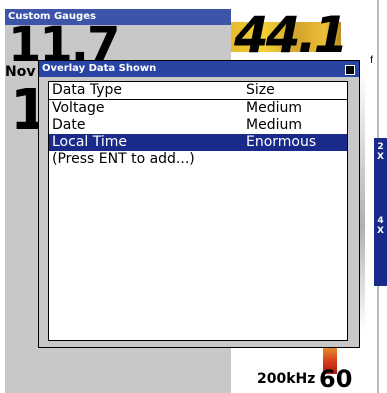 This screenshot has height=393, width=387. I want to click on list-item-type: Local Time, so click(89, 142).